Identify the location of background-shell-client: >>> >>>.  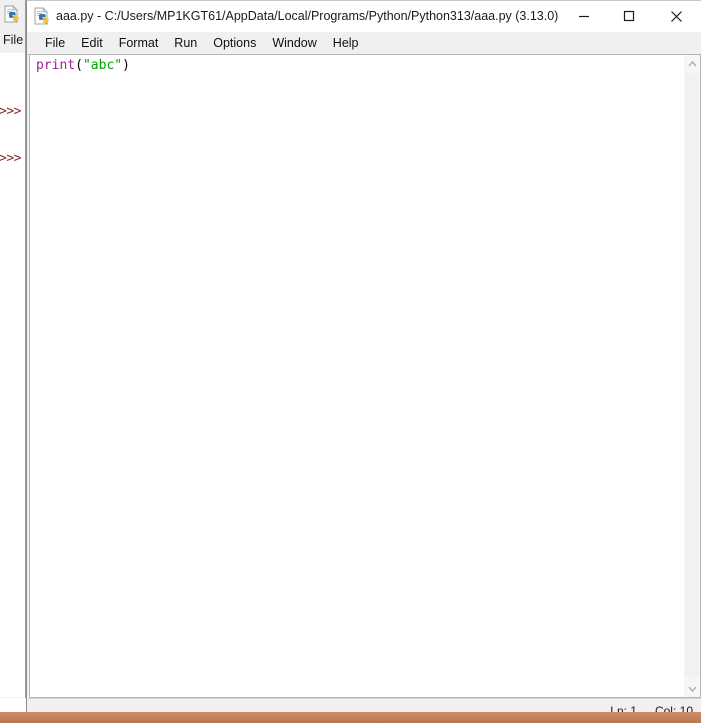
(12, 375).